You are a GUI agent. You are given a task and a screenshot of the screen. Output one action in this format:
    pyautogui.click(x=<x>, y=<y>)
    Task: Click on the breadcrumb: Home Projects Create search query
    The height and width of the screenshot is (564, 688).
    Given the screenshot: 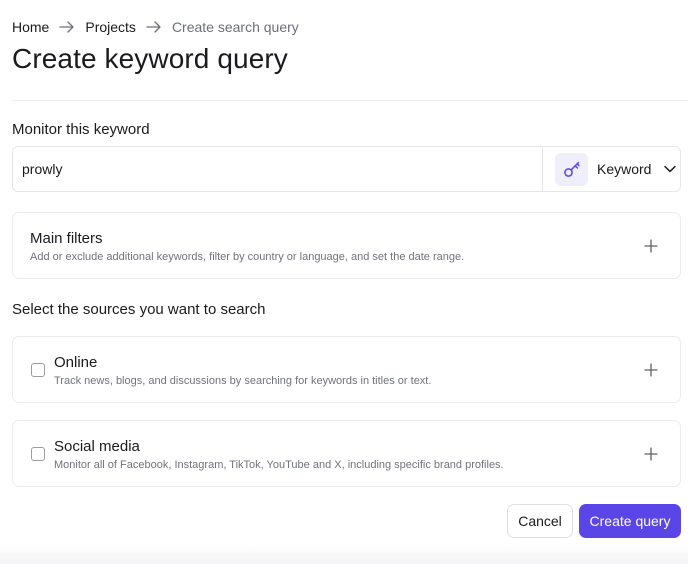 What is the action you would take?
    pyautogui.click(x=155, y=27)
    